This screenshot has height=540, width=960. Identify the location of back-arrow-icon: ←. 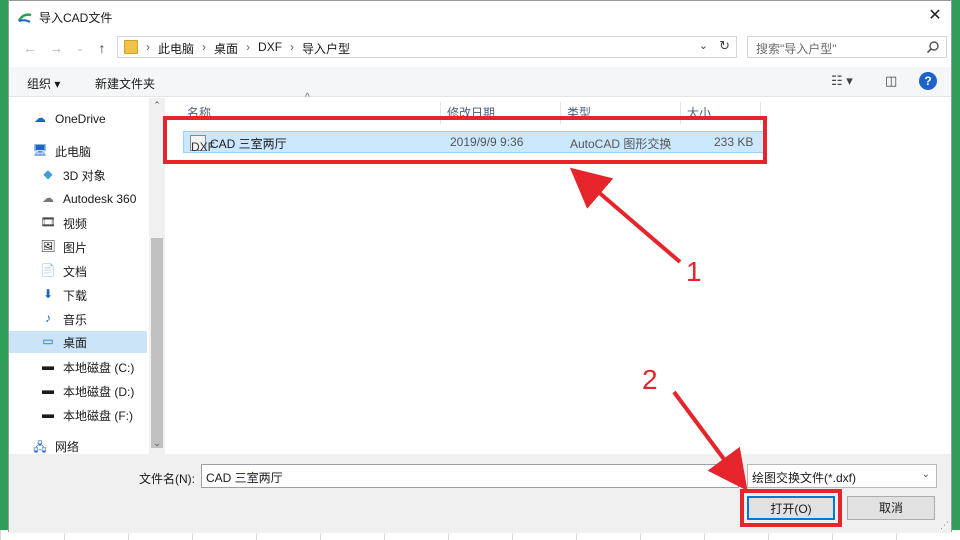
(30, 48).